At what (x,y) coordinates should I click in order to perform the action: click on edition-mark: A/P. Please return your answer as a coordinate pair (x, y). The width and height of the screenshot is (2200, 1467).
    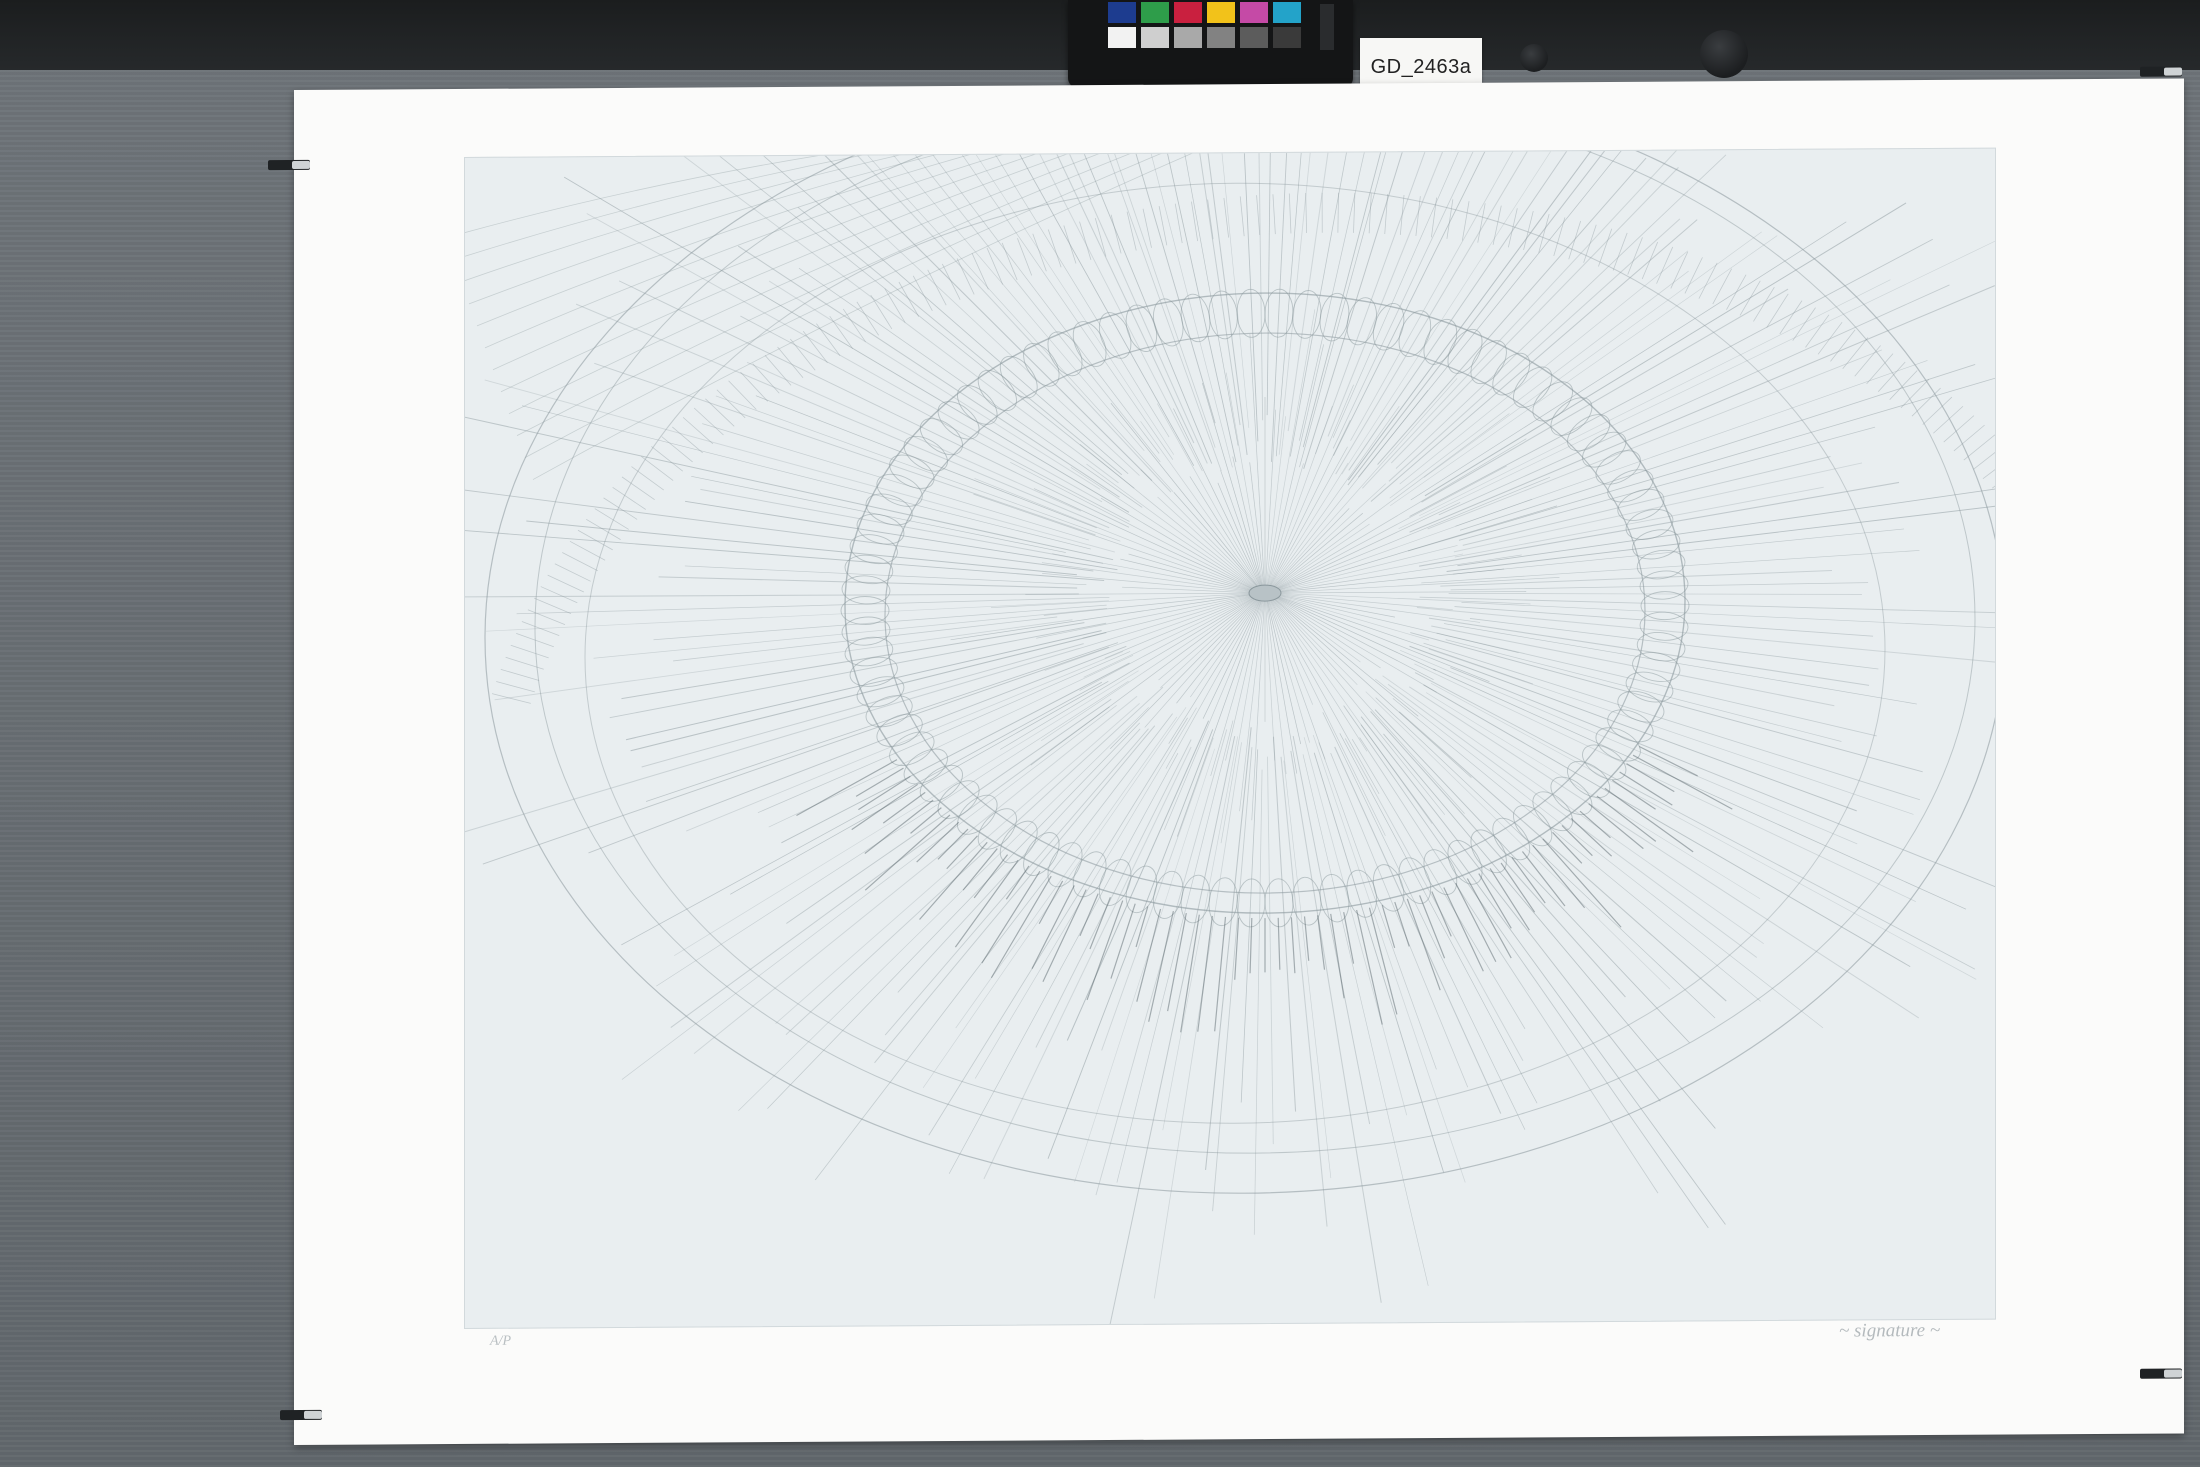
    Looking at the image, I should click on (500, 1341).